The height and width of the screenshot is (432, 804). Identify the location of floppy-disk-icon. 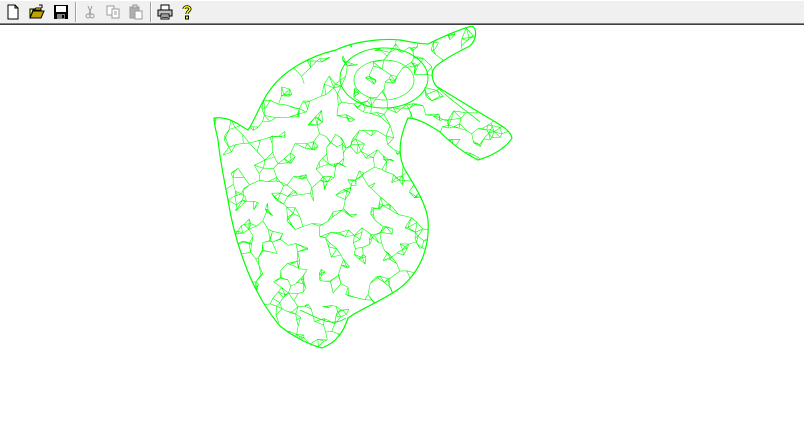
(61, 12).